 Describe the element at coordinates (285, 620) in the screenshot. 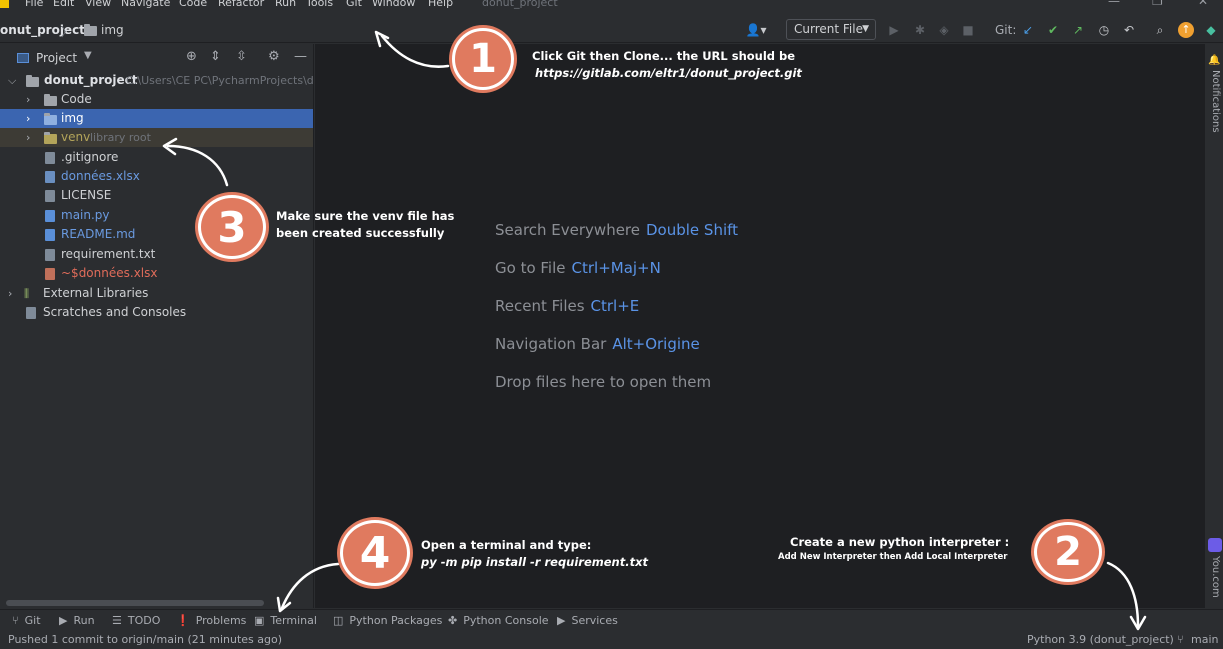

I see `tool-terminal: ▣ Terminal` at that location.